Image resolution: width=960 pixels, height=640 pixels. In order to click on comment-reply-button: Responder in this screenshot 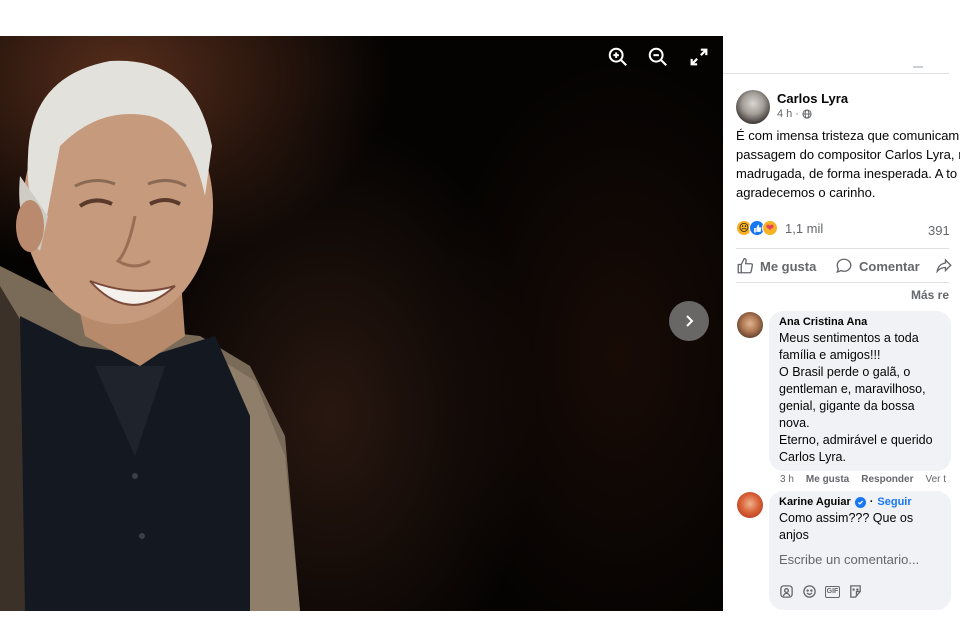, I will do `click(887, 479)`.